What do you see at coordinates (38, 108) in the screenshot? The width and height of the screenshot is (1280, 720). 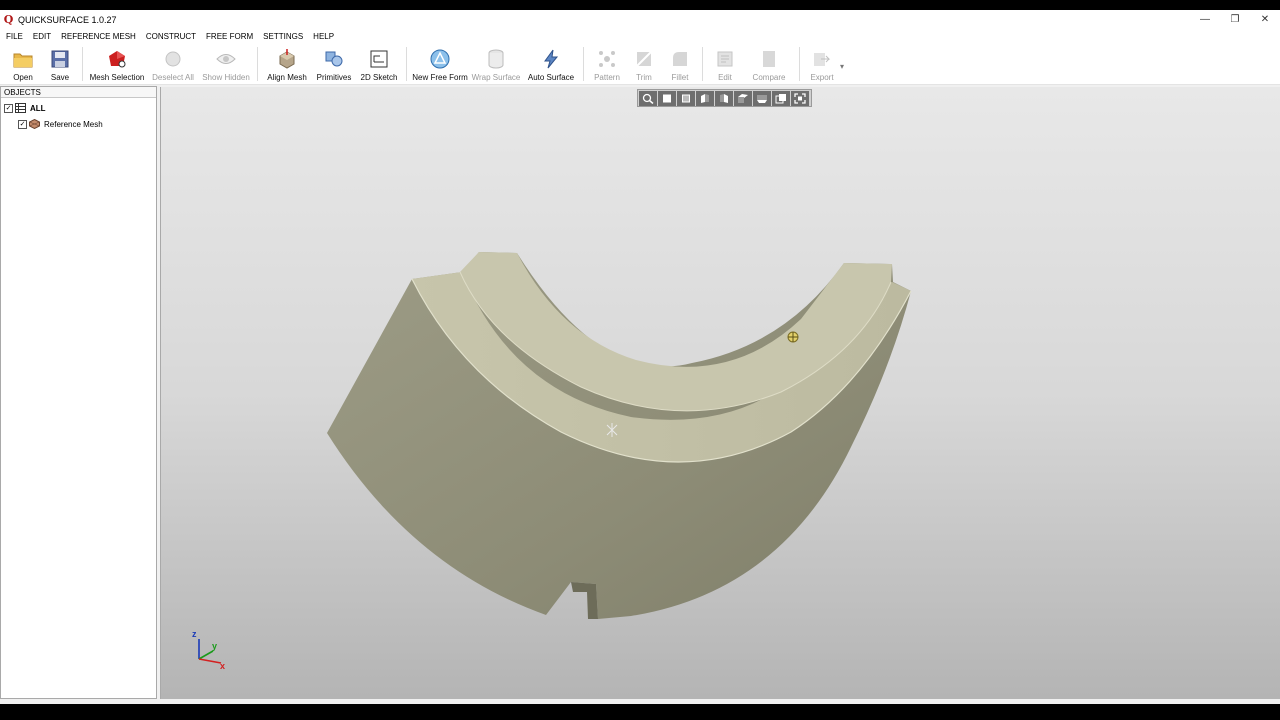 I see `tree-label-all: ALL` at bounding box center [38, 108].